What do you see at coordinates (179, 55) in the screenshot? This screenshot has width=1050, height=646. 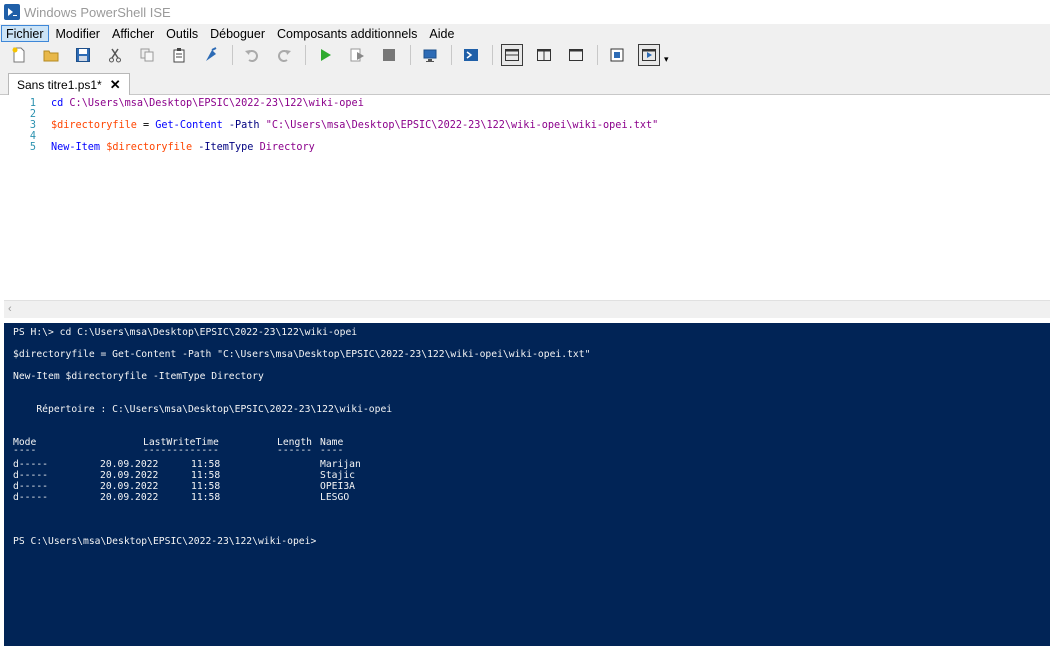 I see `paste-icon` at bounding box center [179, 55].